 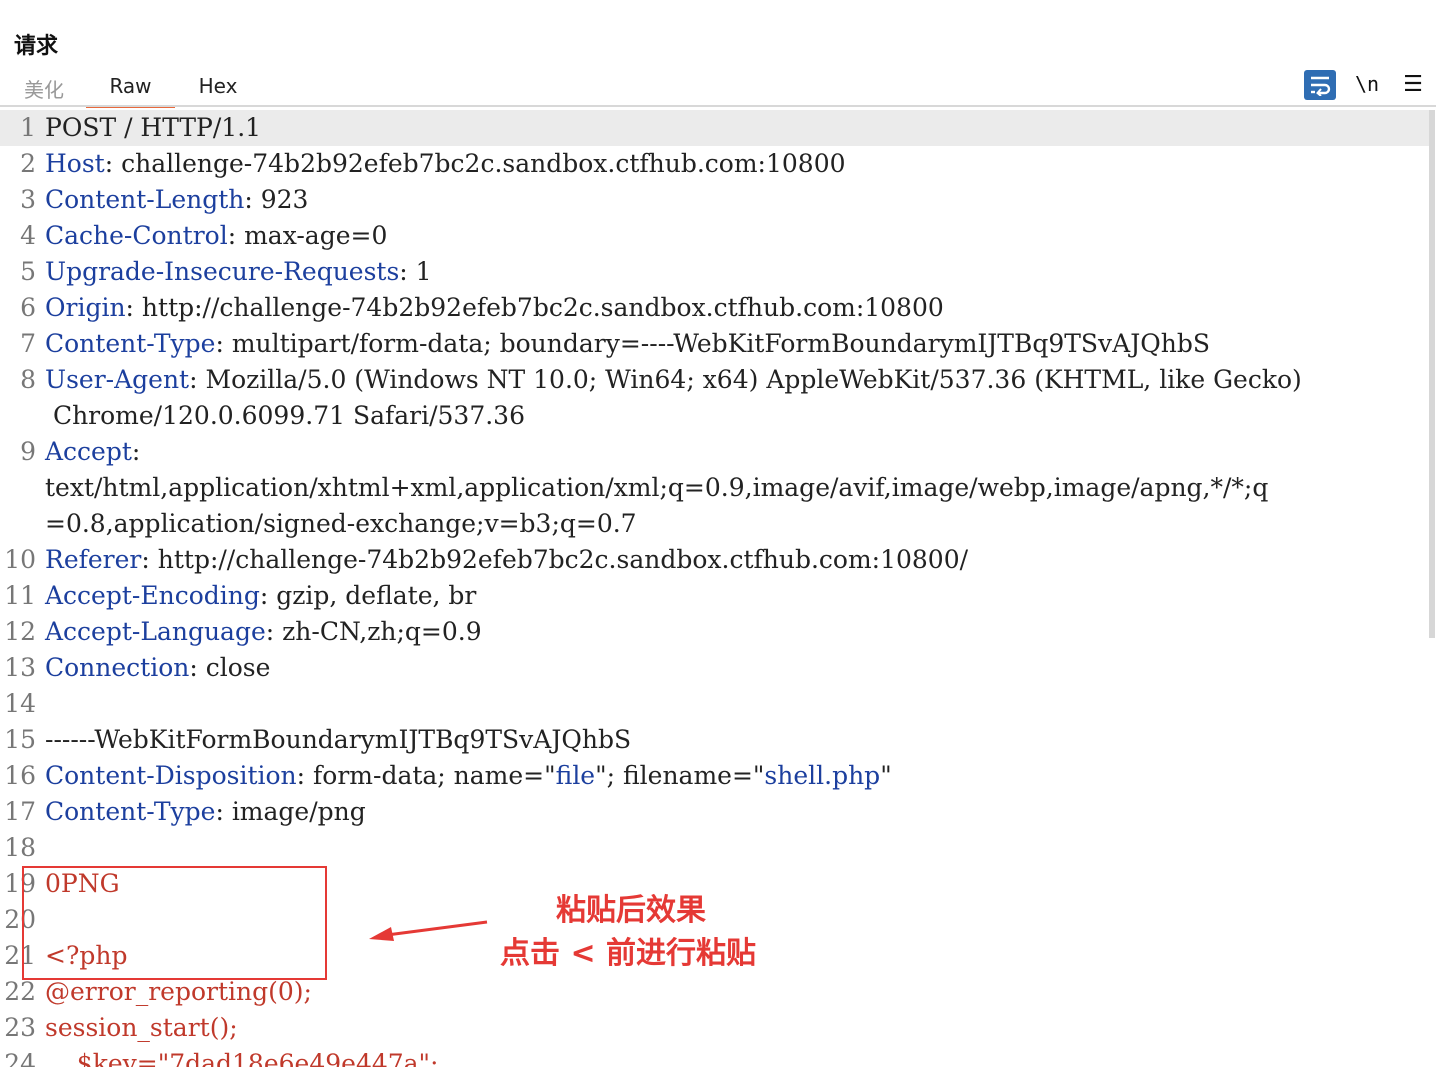 What do you see at coordinates (88, 451) in the screenshot?
I see `header-name: Accept` at bounding box center [88, 451].